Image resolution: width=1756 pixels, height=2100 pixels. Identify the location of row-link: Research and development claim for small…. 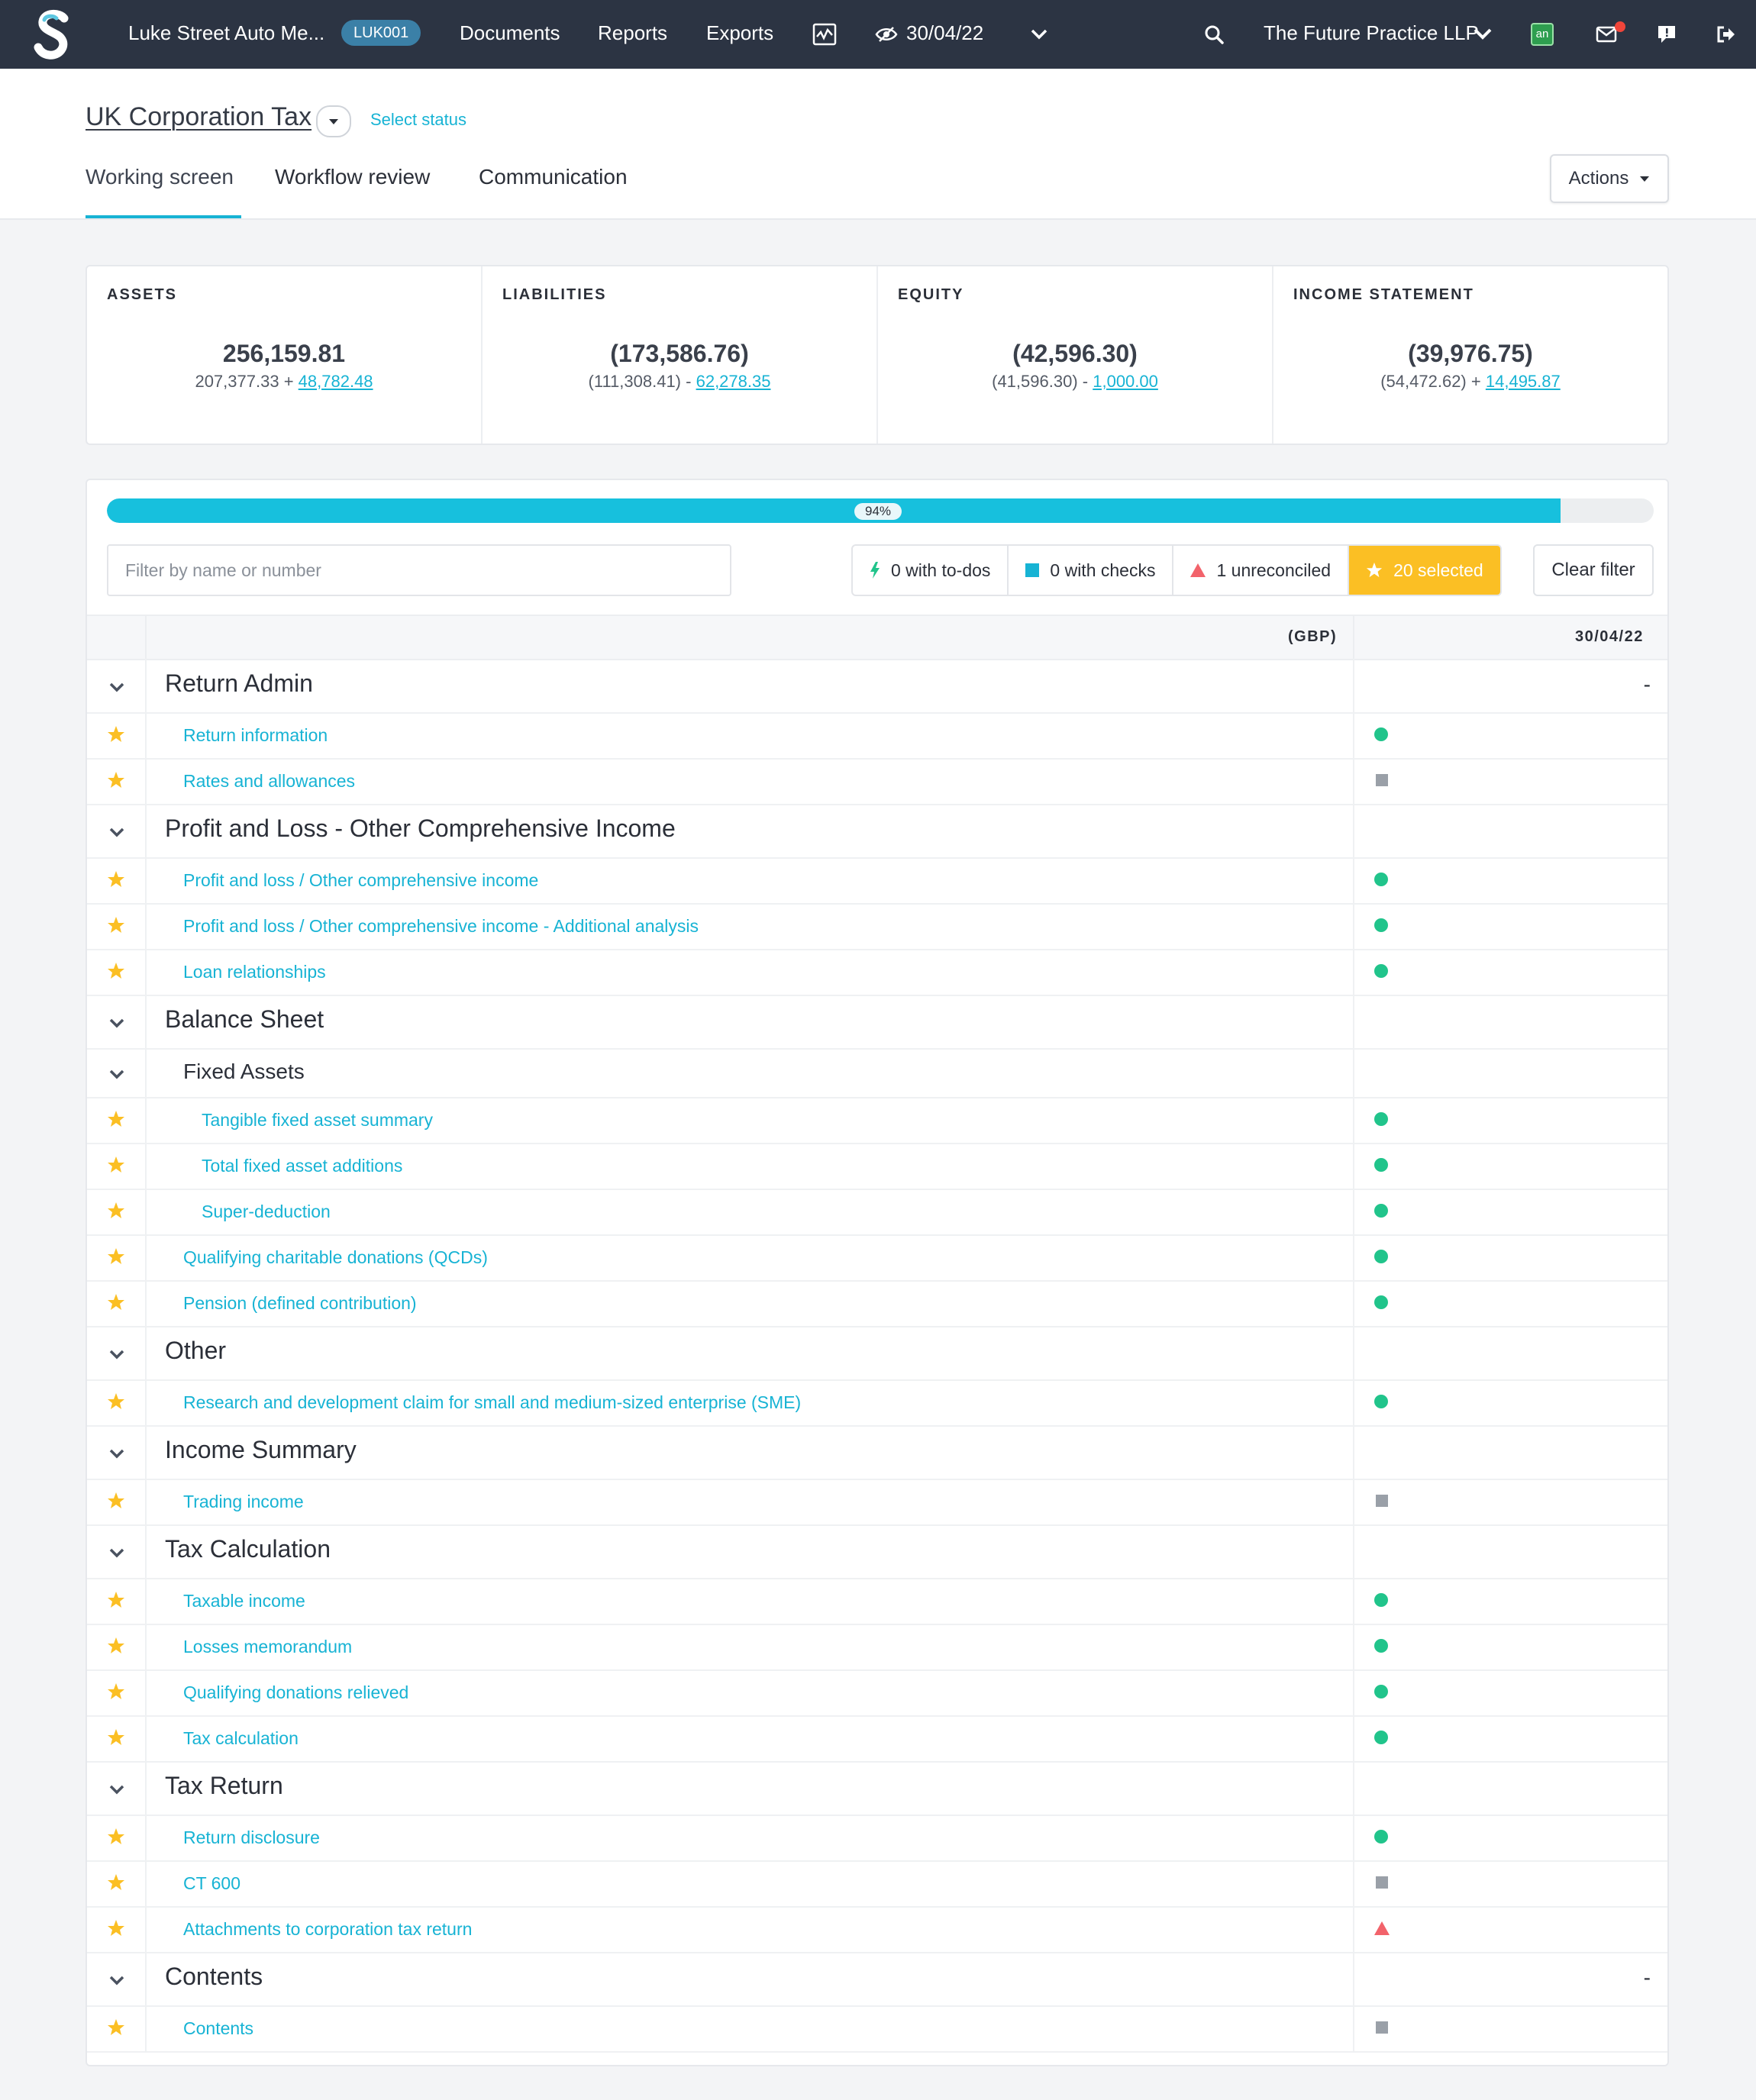
(492, 1403).